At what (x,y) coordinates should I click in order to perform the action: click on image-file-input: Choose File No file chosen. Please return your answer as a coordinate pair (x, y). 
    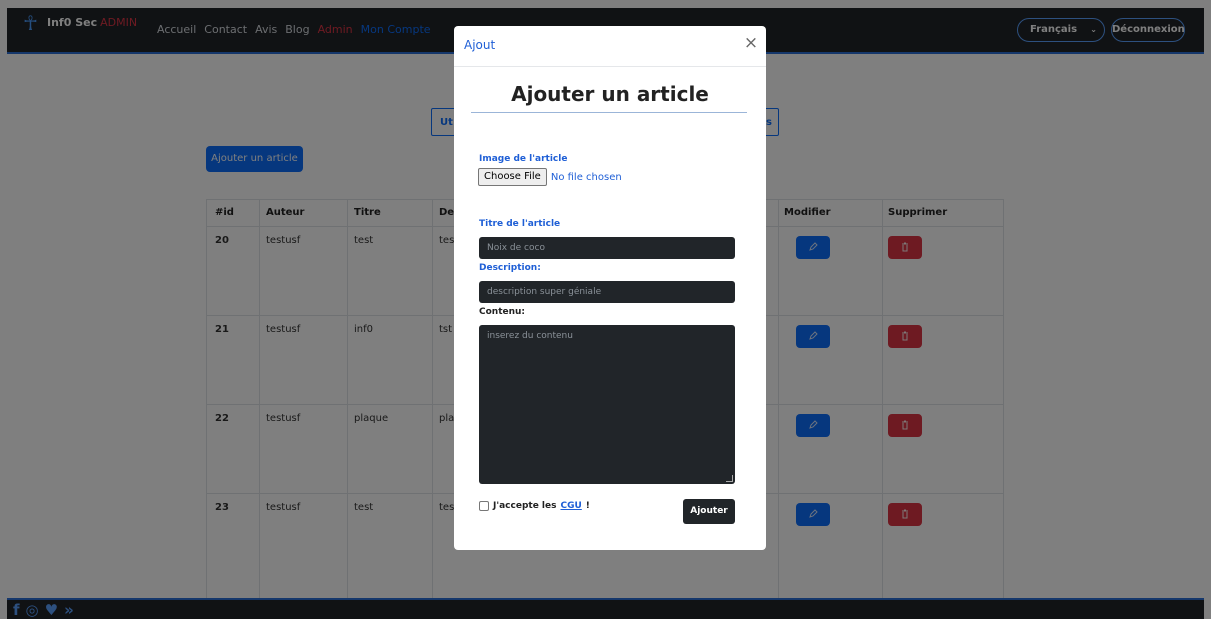
    Looking at the image, I should click on (550, 177).